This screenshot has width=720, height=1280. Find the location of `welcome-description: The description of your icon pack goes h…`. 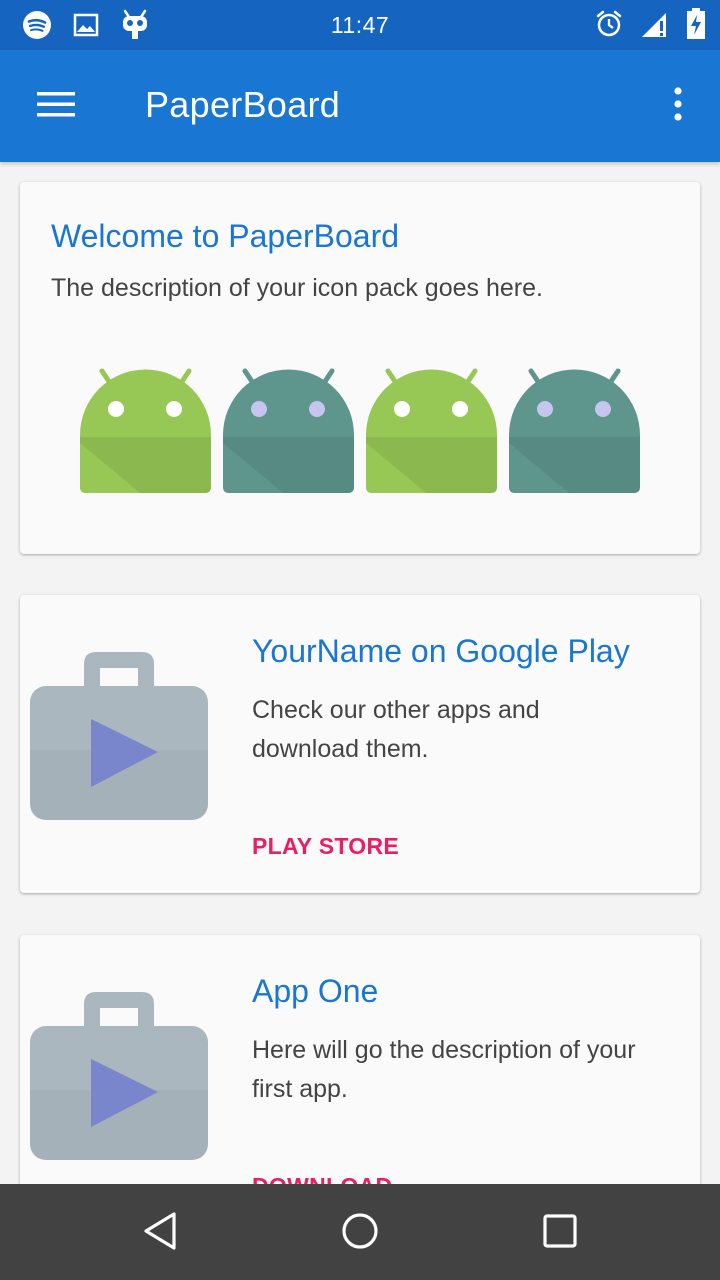

welcome-description: The description of your icon pack goes h… is located at coordinates (297, 288).